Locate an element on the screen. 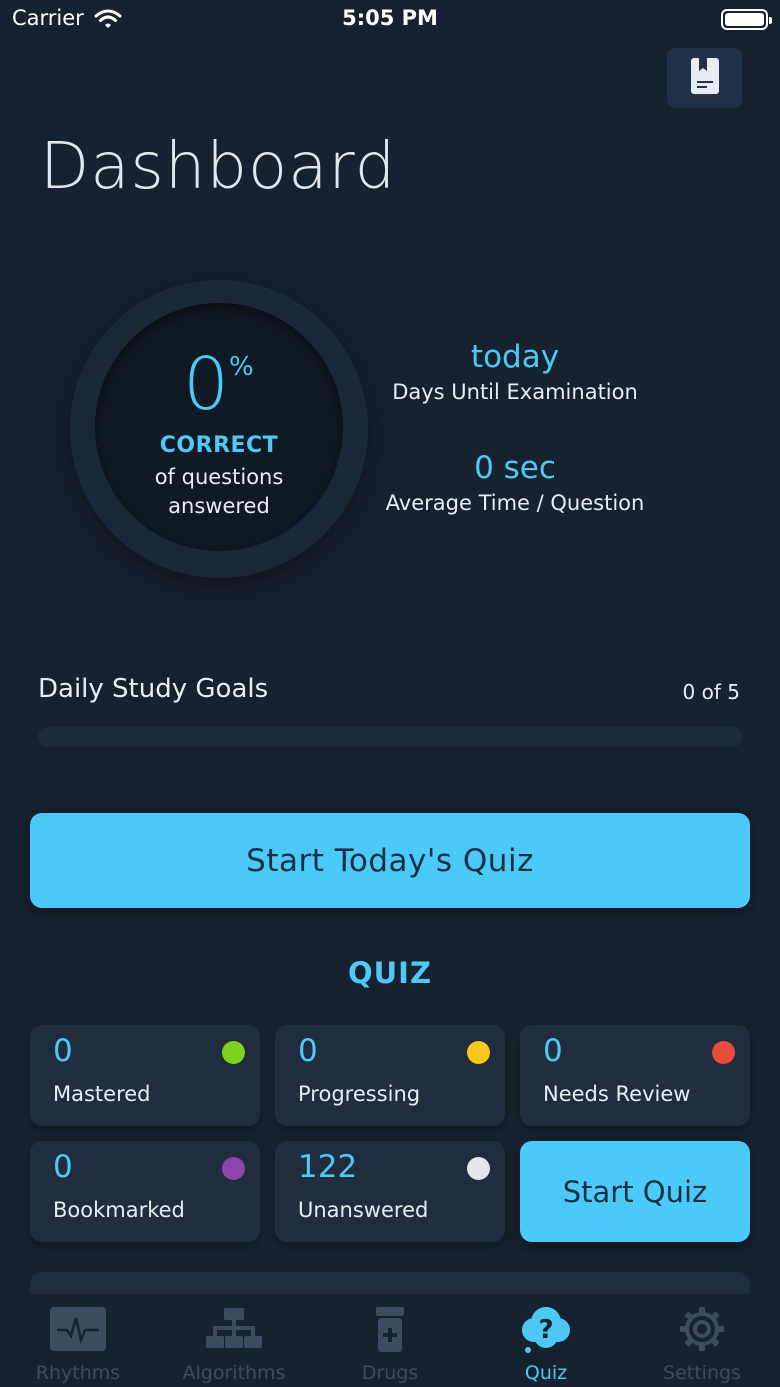 Image resolution: width=780 pixels, height=1387 pixels. mastered-dot is located at coordinates (233, 1052).